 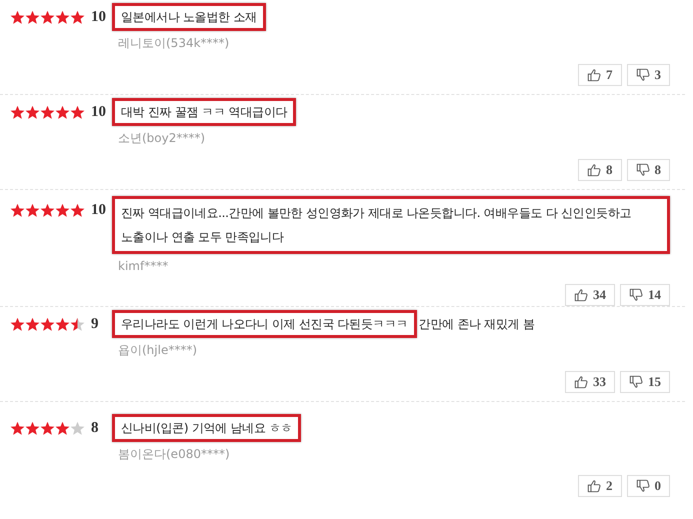 What do you see at coordinates (204, 112) in the screenshot?
I see `highlighted-comment: 대박 진짜 꿀잼 ㅋㅋ 역대급이다` at bounding box center [204, 112].